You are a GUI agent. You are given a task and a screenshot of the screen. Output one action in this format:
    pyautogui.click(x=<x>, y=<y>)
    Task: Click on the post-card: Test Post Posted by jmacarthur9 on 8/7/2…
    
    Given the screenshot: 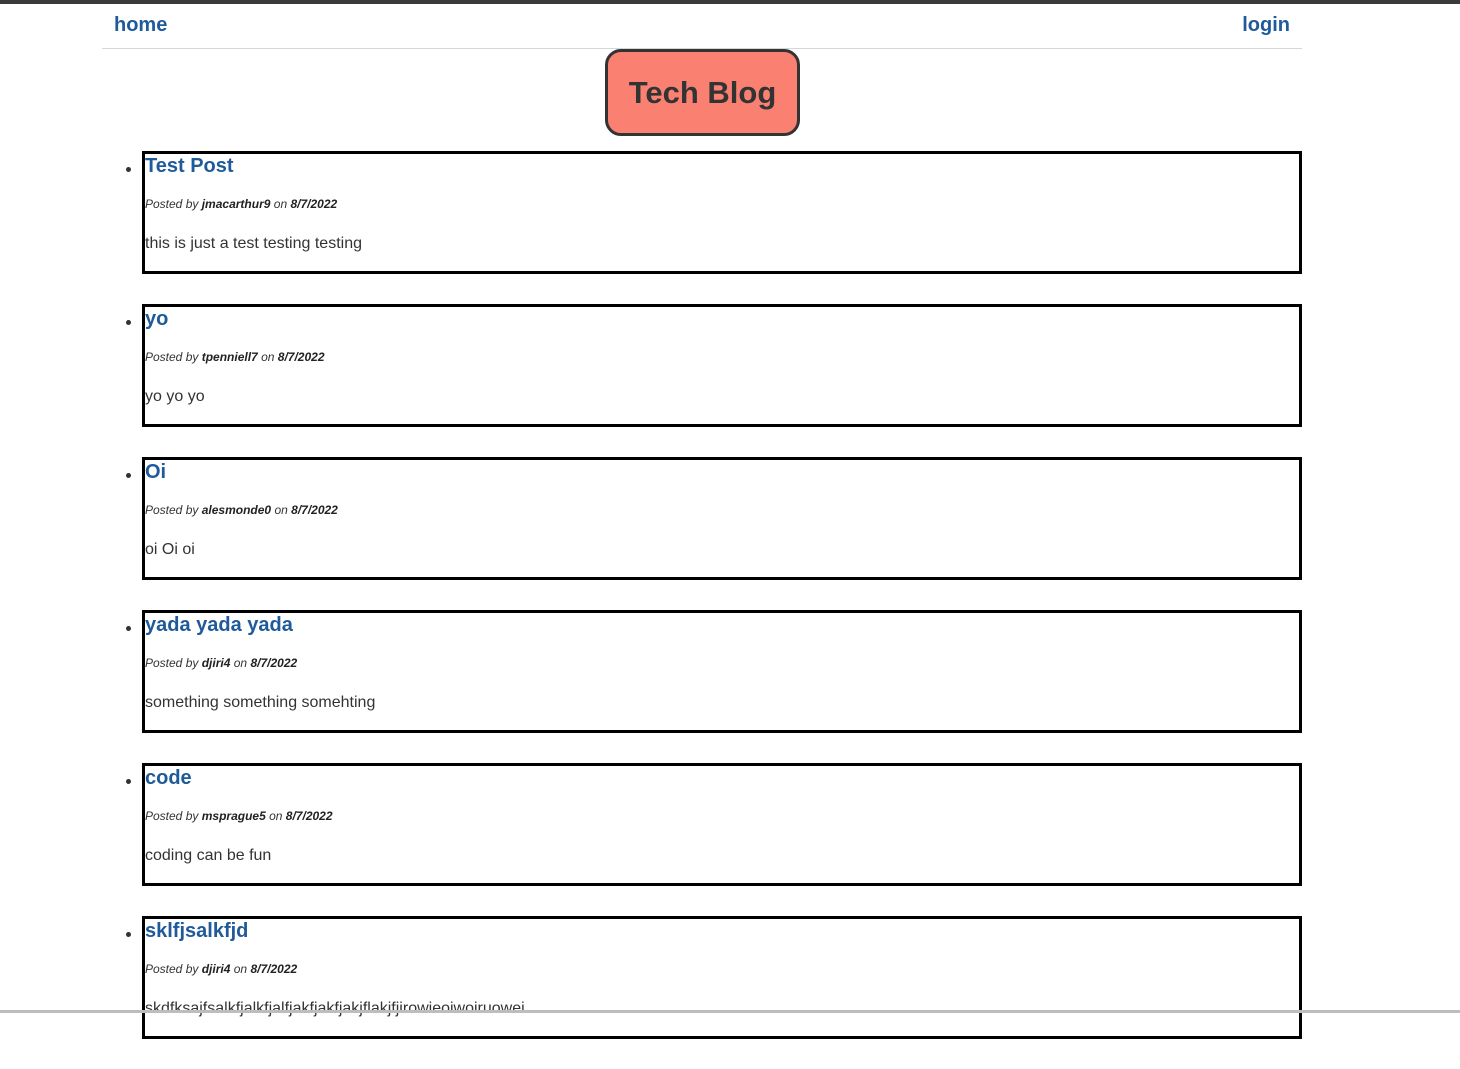 What is the action you would take?
    pyautogui.click(x=714, y=212)
    